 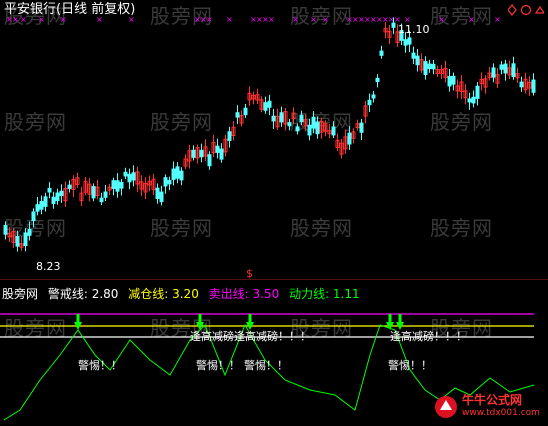 I want to click on alert-overlap-right: 逢高减磅！！！, so click(x=428, y=336).